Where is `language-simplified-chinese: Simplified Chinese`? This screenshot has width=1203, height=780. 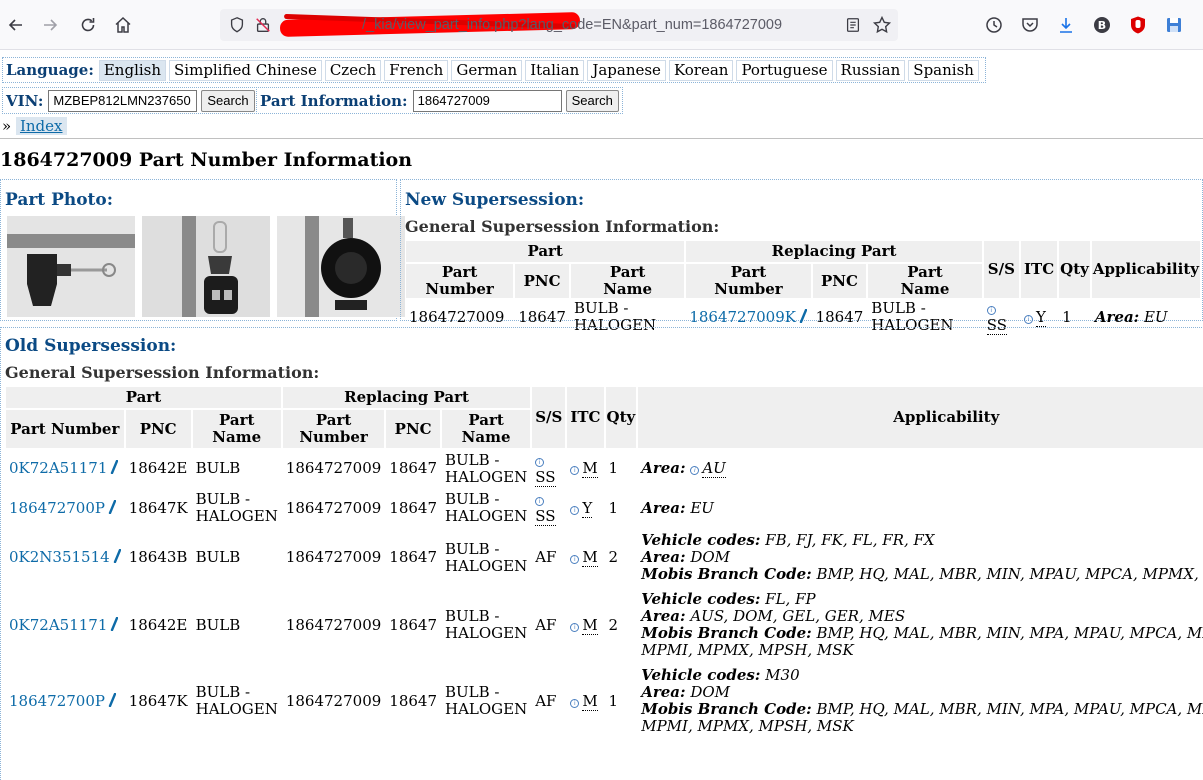 language-simplified-chinese: Simplified Chinese is located at coordinates (245, 70).